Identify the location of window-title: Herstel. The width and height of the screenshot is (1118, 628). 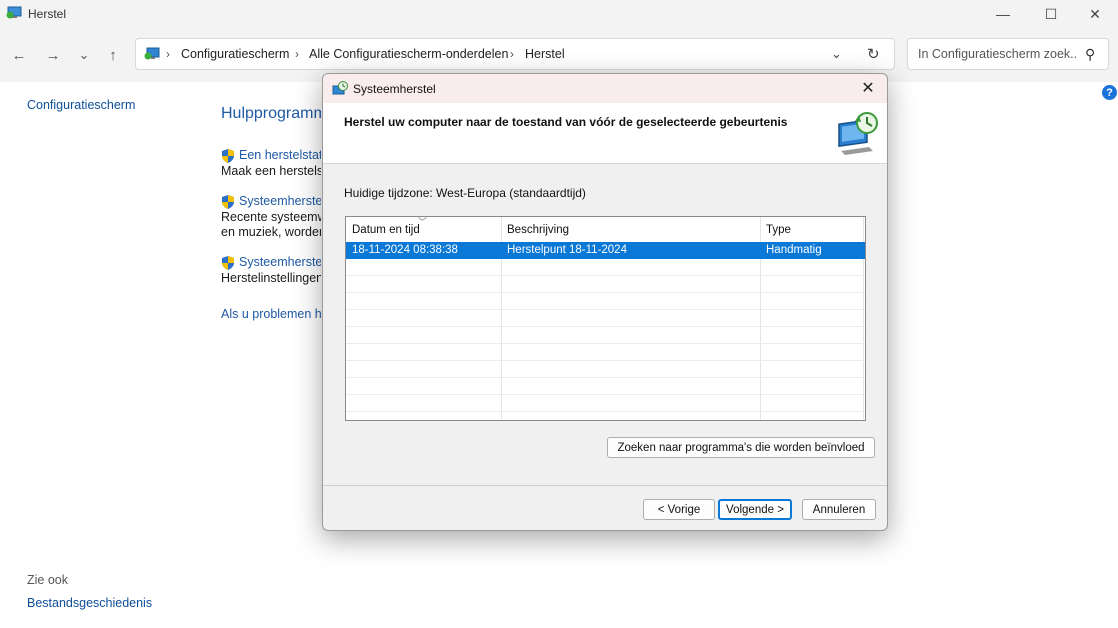
(47, 14).